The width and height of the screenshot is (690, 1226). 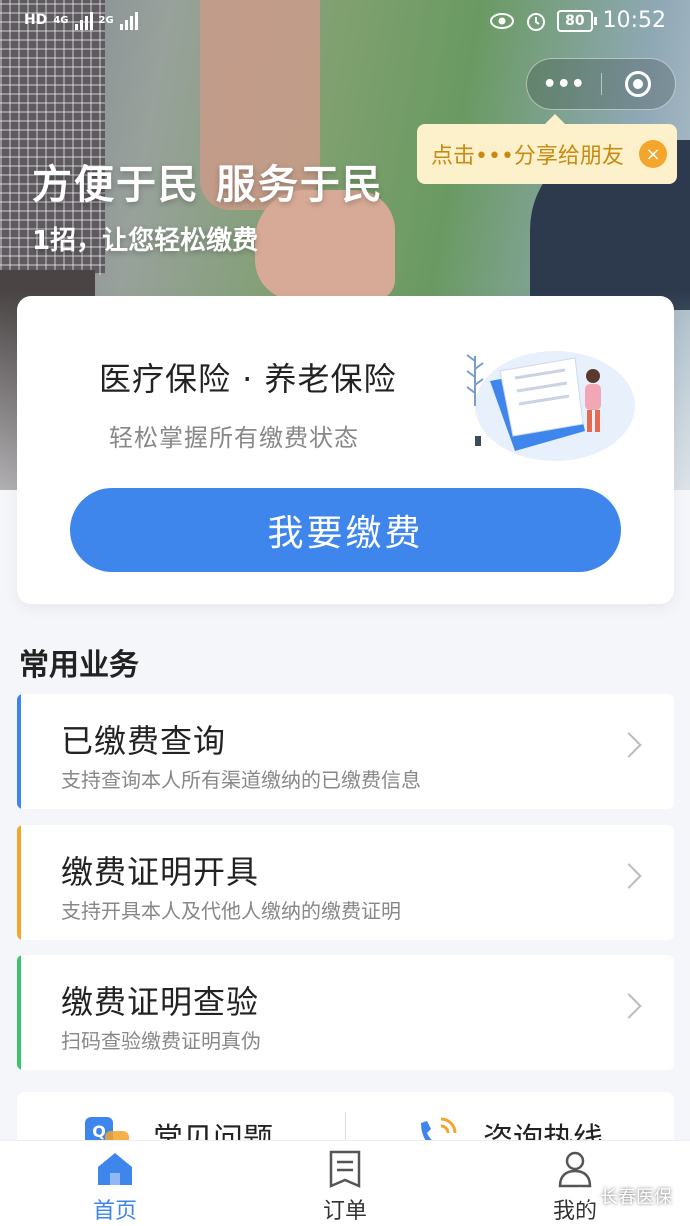 What do you see at coordinates (231, 911) in the screenshot?
I see `service-desc: 支持开具本人及代他人缴纳的缴费证明` at bounding box center [231, 911].